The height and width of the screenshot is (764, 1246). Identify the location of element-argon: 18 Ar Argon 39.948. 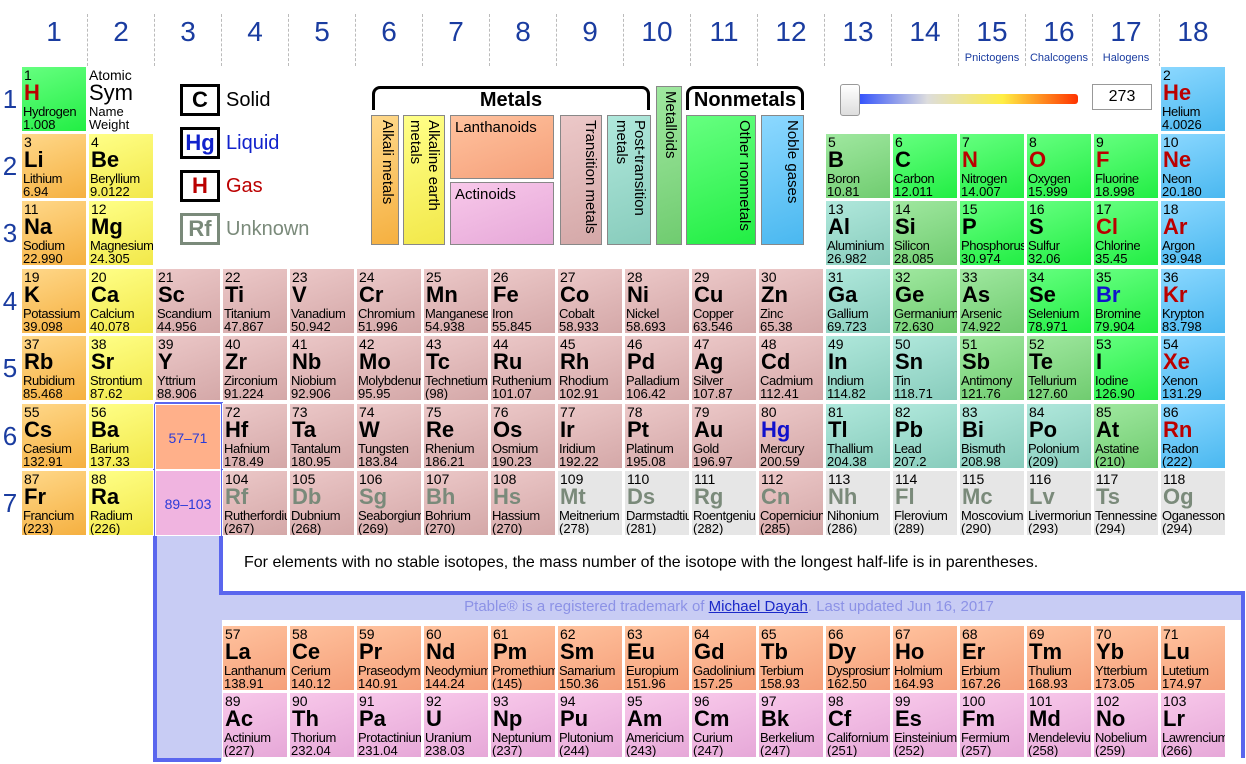
(1193, 233).